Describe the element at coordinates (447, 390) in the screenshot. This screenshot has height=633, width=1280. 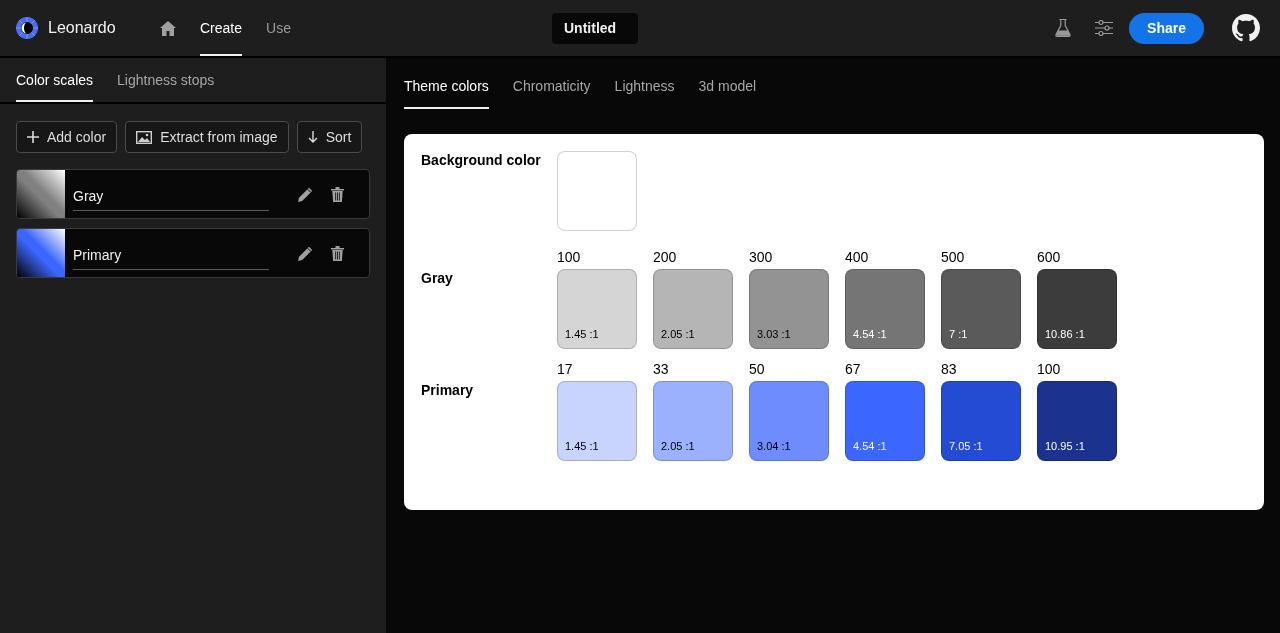
I see `scale-name: Primary` at that location.